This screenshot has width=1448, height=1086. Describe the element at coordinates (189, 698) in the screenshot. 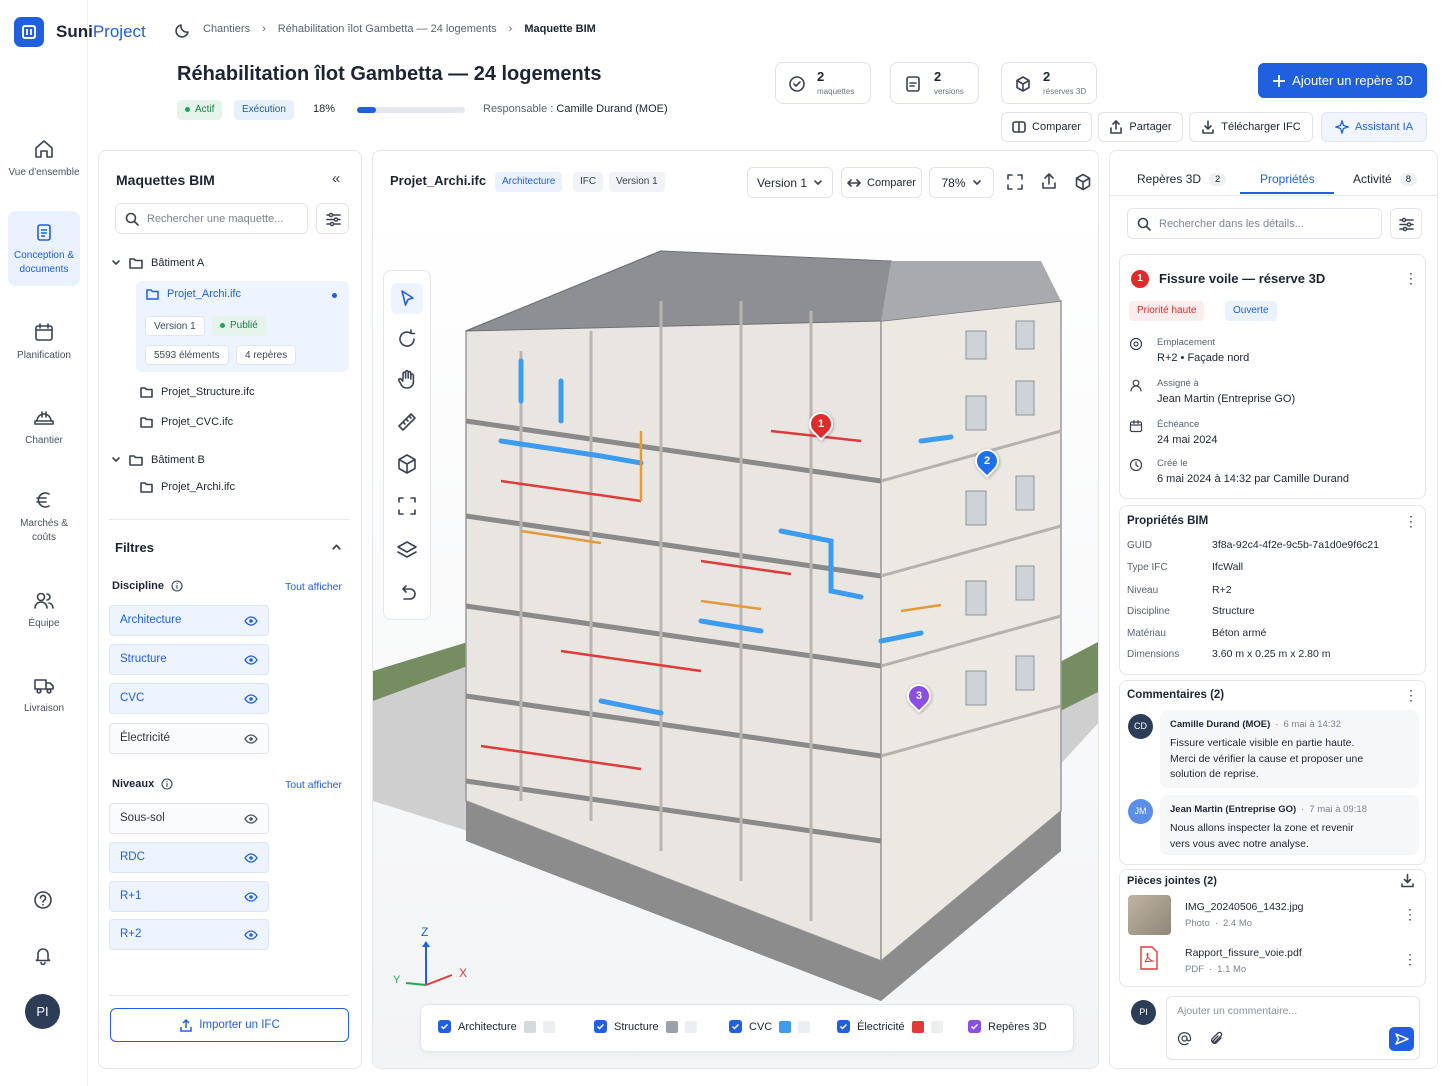

I see `discipline-filter: CVC` at that location.